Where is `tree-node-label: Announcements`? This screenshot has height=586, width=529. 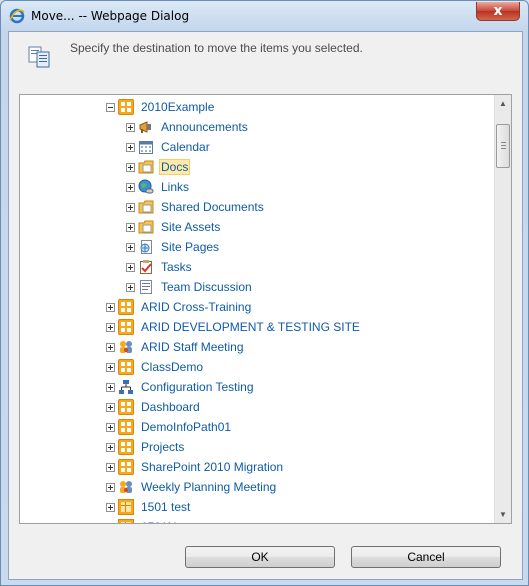
tree-node-label: Announcements is located at coordinates (204, 127).